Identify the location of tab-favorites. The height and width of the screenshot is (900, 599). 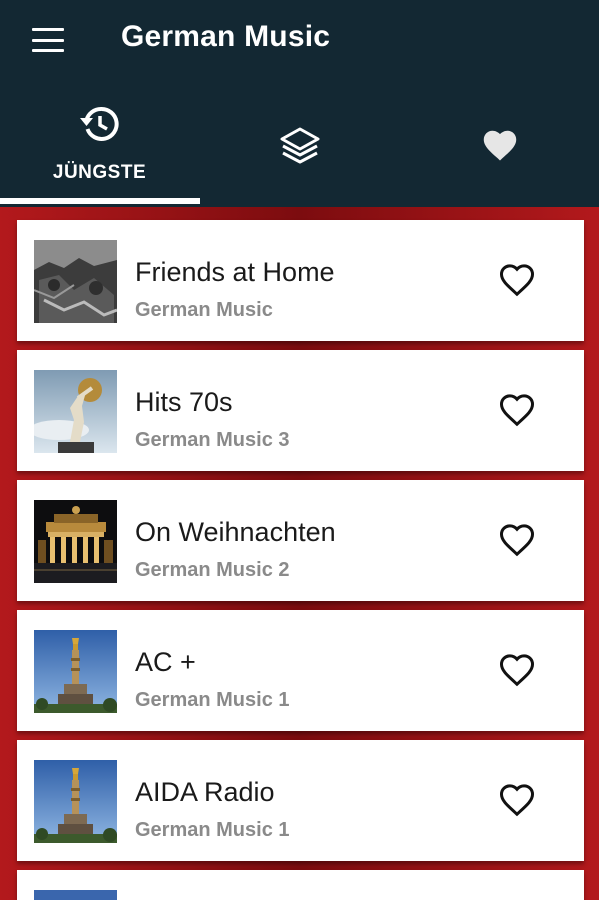
(499, 148).